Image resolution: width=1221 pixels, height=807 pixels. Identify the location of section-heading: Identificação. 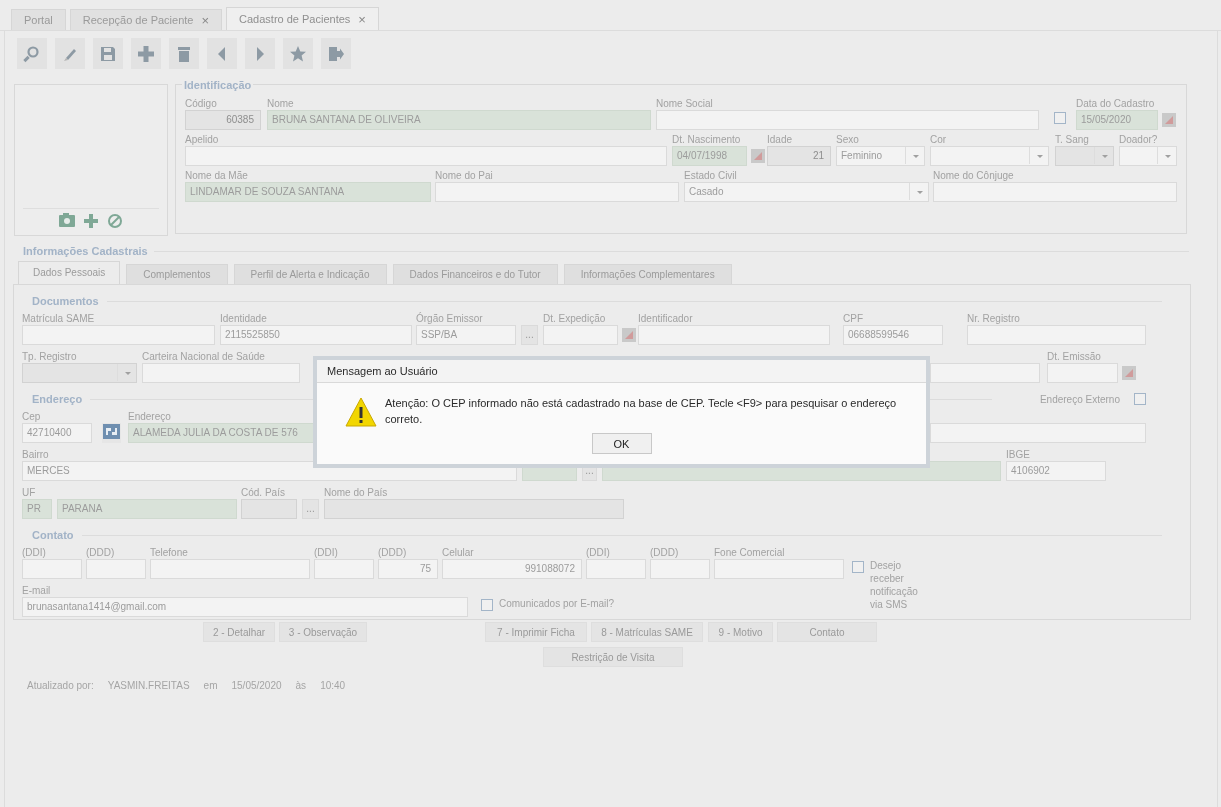
(218, 85).